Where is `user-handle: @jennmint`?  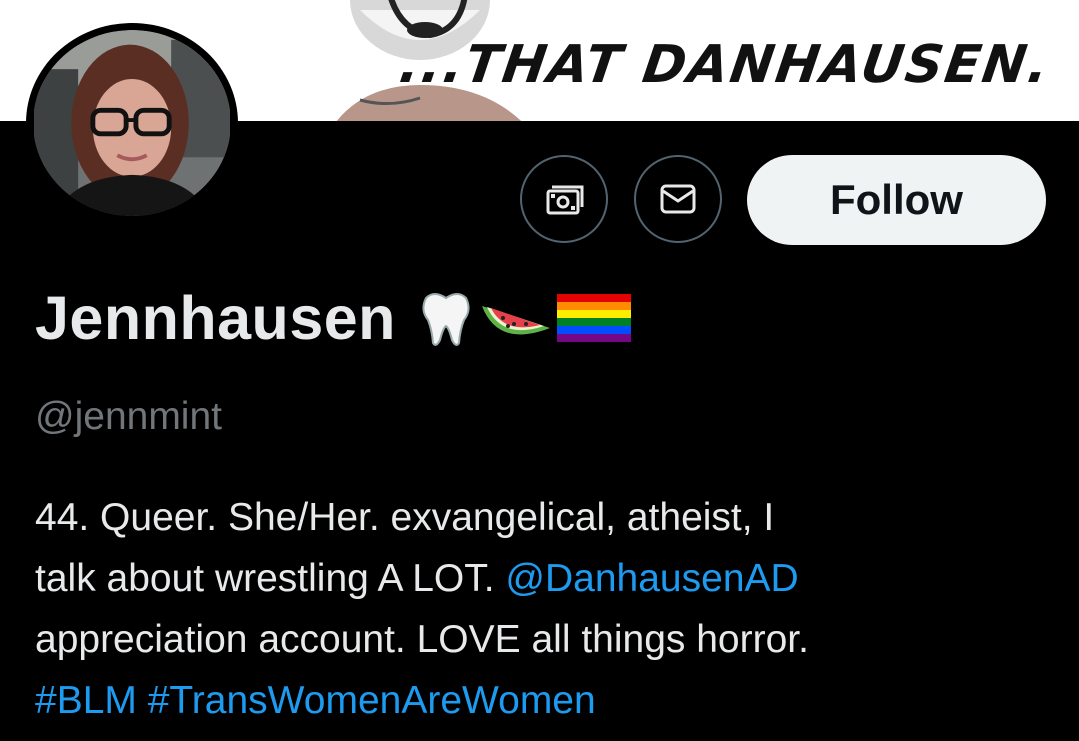
user-handle: @jennmint is located at coordinates (129, 416).